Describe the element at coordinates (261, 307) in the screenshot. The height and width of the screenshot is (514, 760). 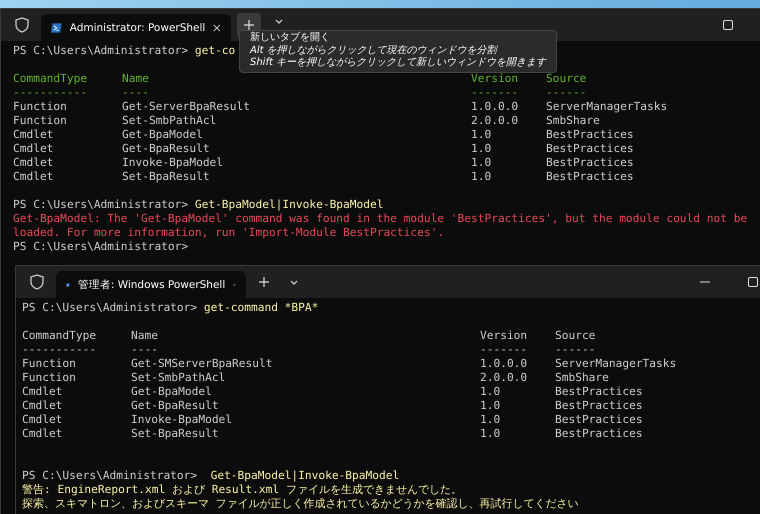
I see `command-text: get-command *BPA*` at that location.